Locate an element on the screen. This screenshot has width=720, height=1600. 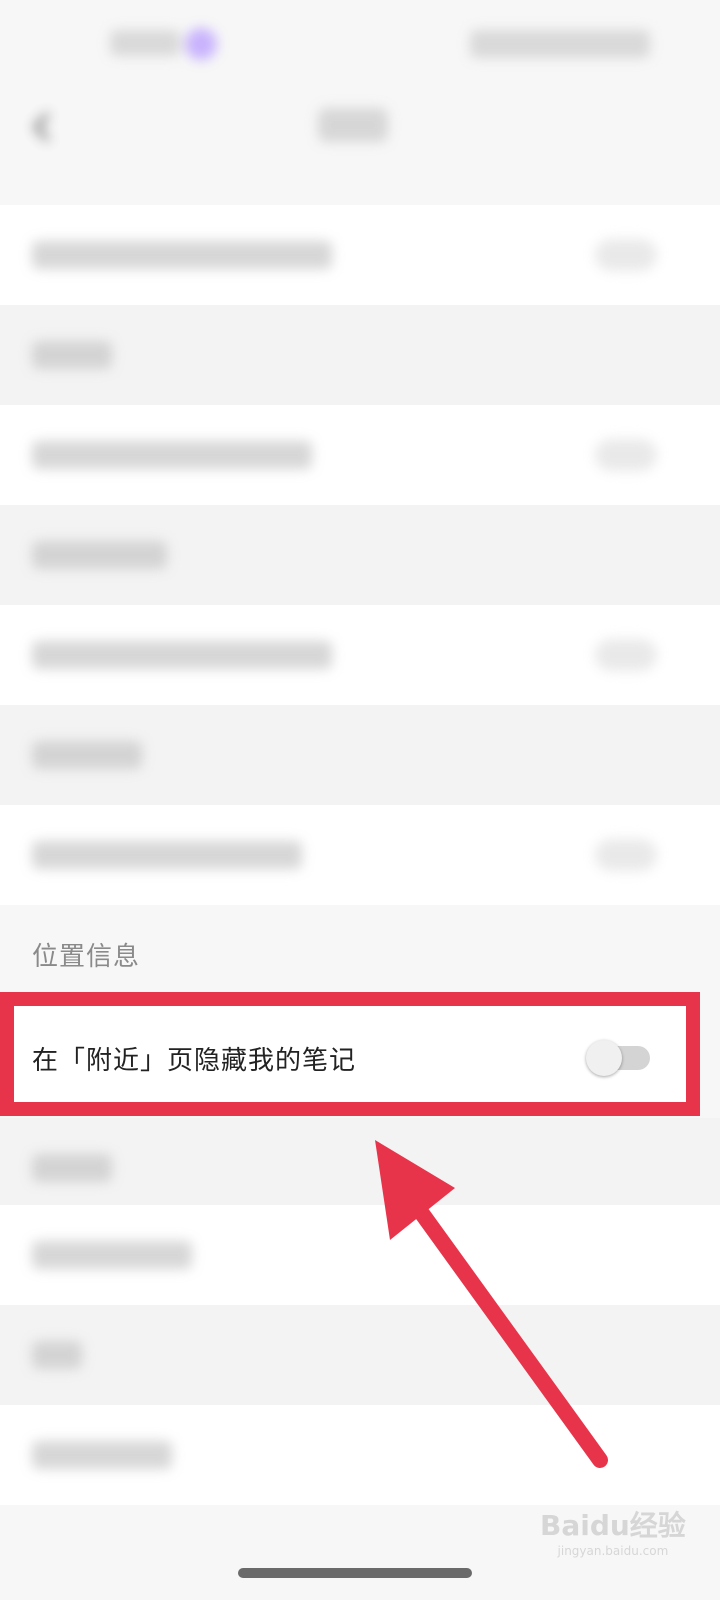
home-indicator is located at coordinates (355, 1573).